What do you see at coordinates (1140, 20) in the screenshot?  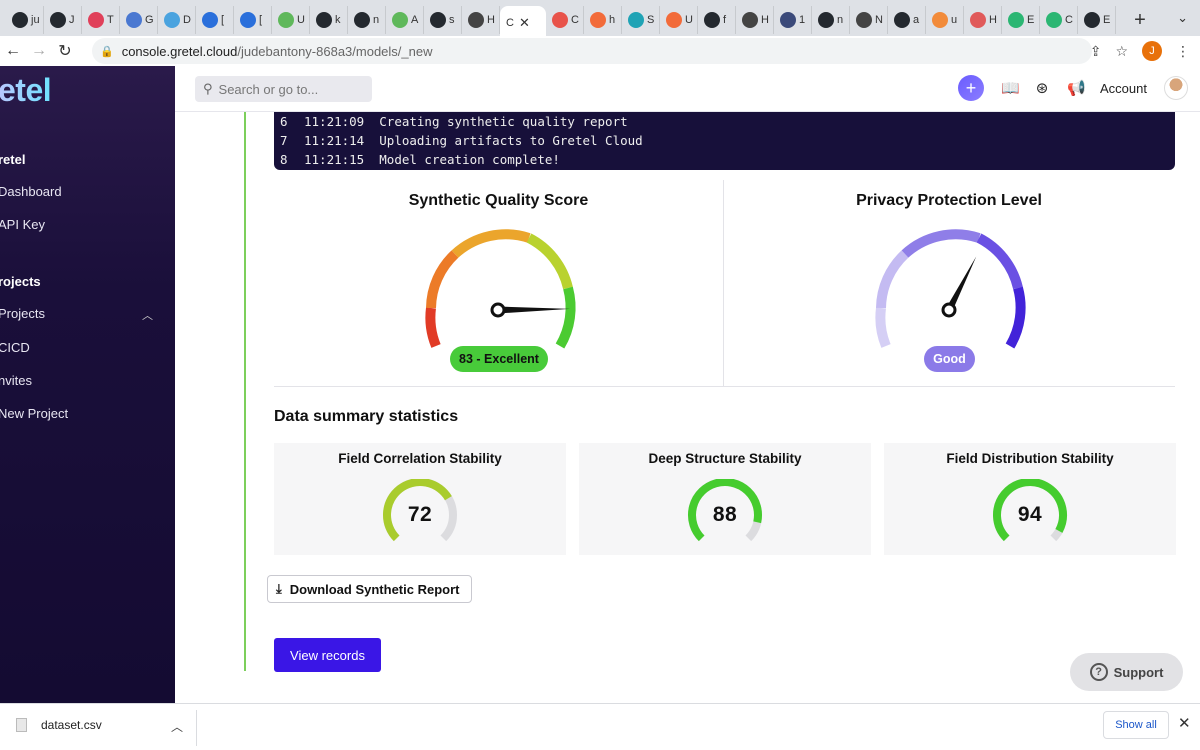 I see `new-tab-button: +` at bounding box center [1140, 20].